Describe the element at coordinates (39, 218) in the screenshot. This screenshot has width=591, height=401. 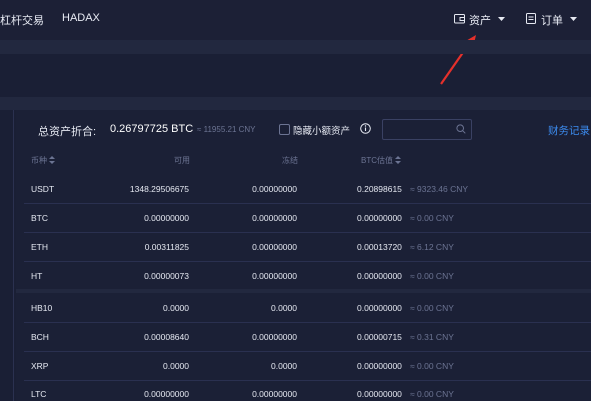
I see `coin-cell: BTC` at that location.